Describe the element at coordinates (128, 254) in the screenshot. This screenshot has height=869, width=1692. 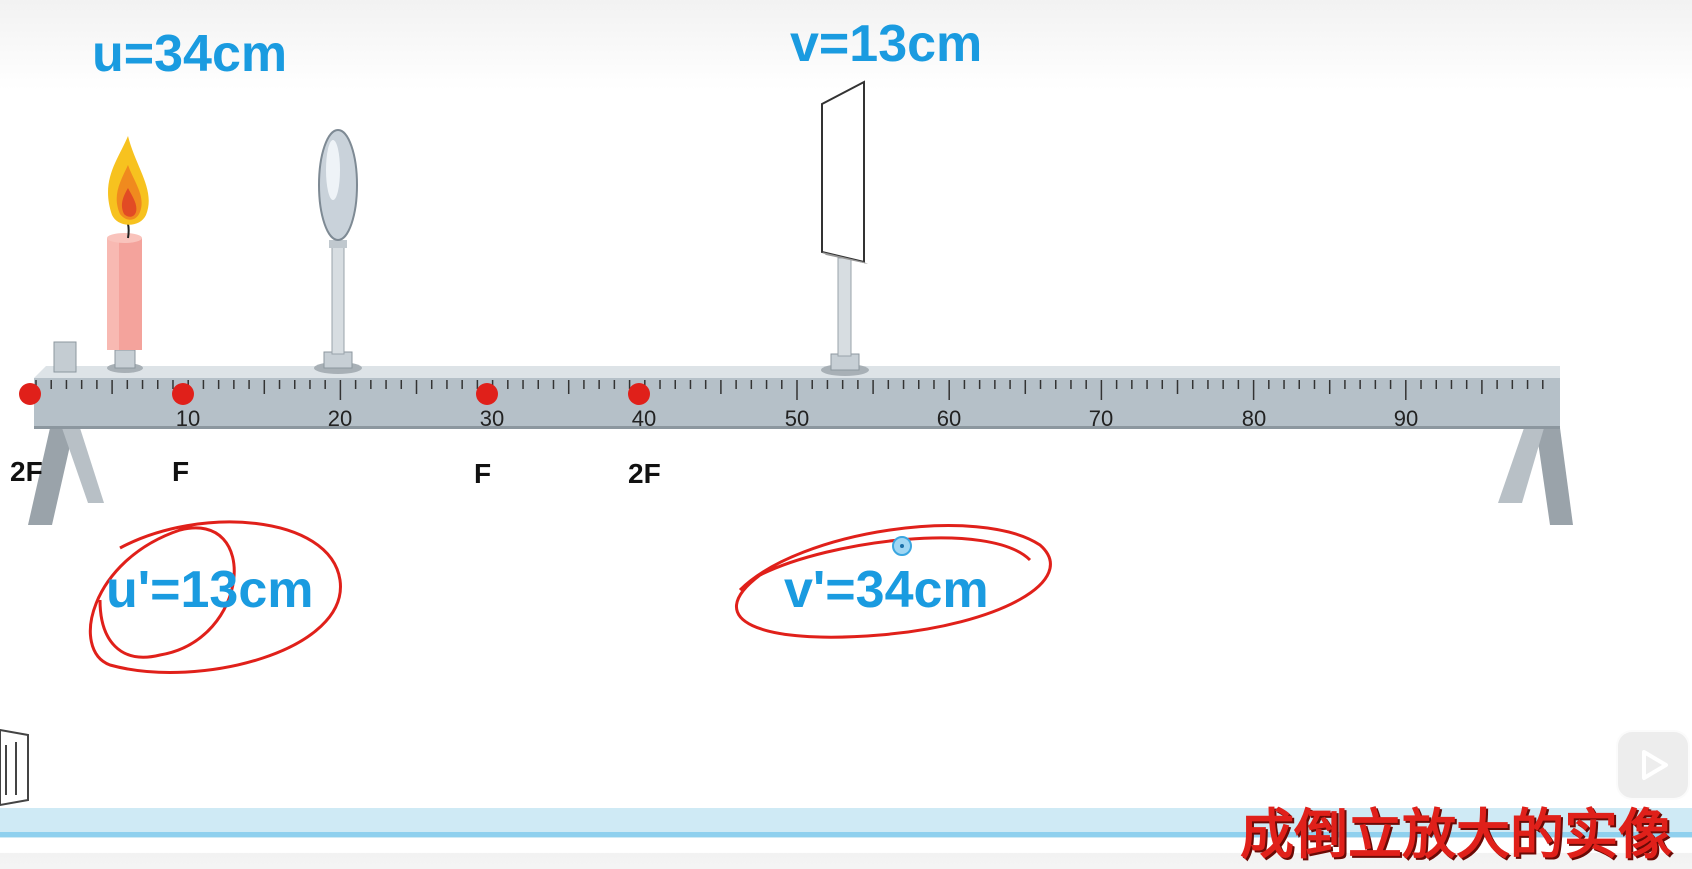
I see `candle` at that location.